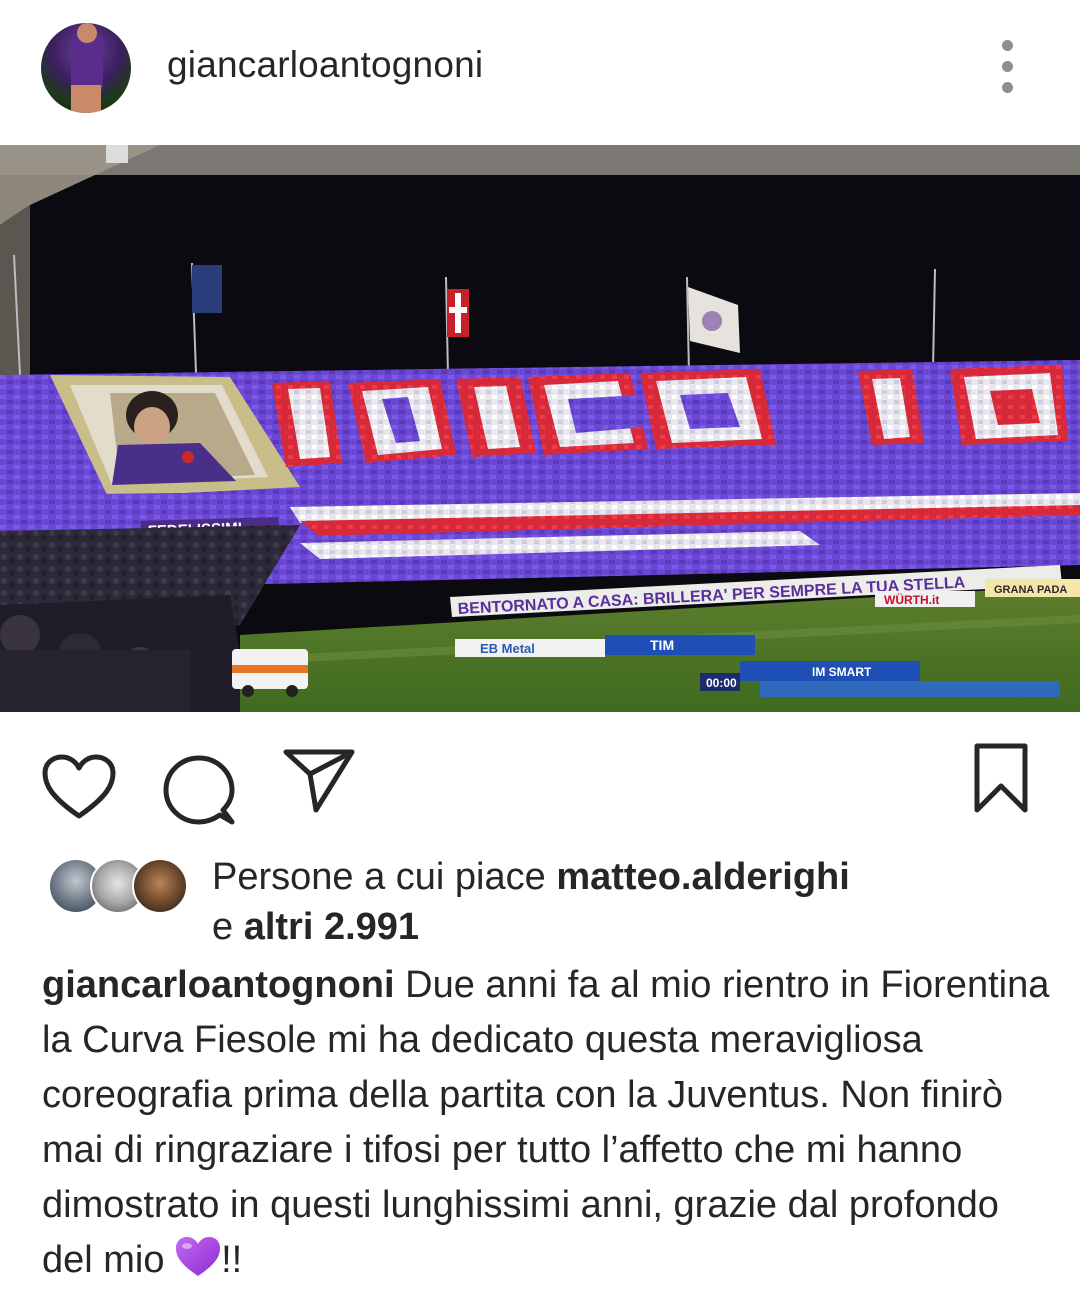 The height and width of the screenshot is (1293, 1080). Describe the element at coordinates (198, 1256) in the screenshot. I see `purple-heart-emoji-icon` at that location.